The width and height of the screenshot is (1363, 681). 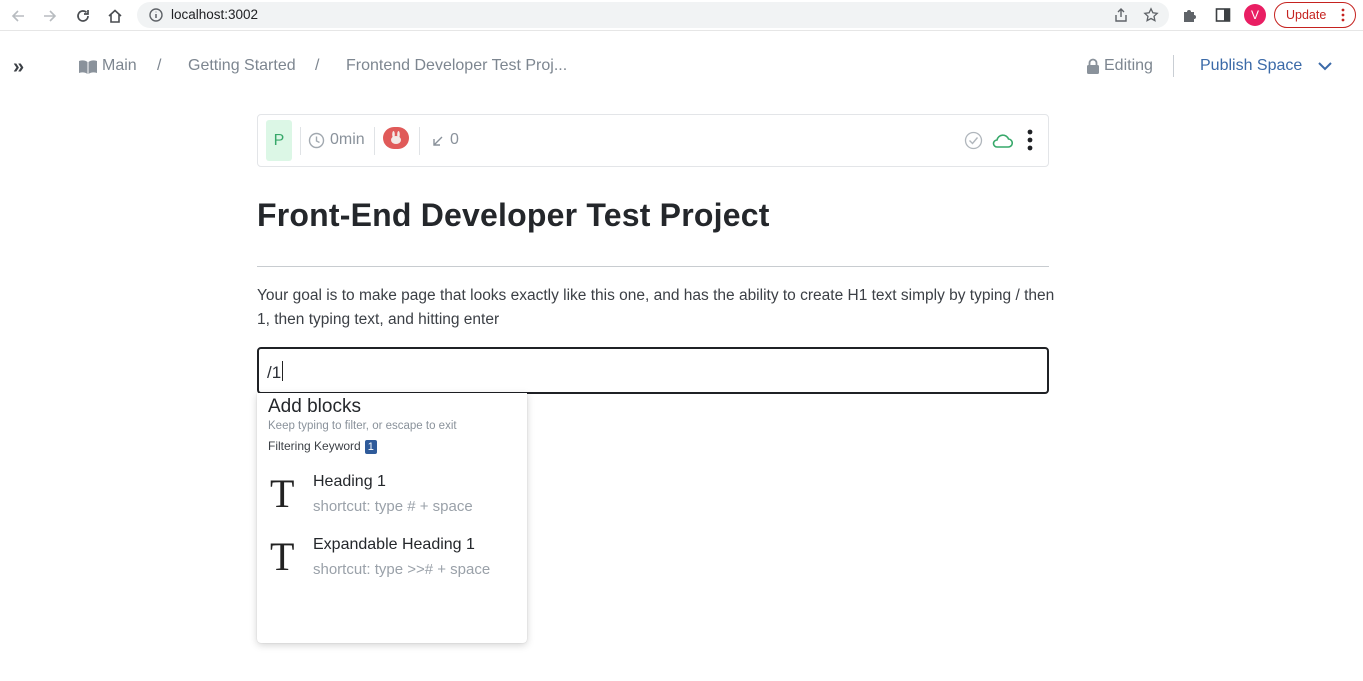 What do you see at coordinates (1190, 15) in the screenshot?
I see `extensions-icon` at bounding box center [1190, 15].